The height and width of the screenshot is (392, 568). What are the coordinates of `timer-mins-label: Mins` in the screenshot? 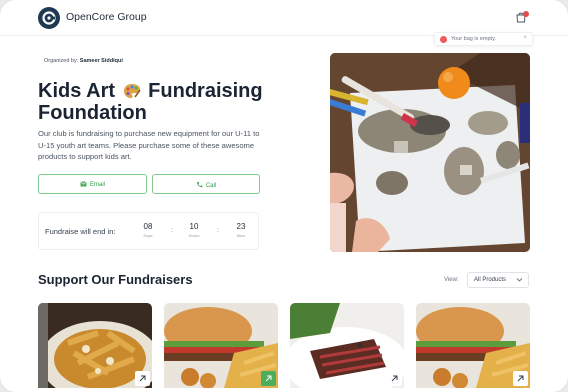 It's located at (241, 235).